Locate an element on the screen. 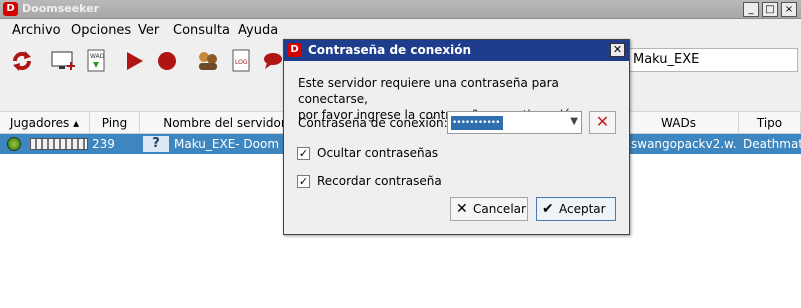 The image size is (801, 308). chevron-down-icon: ▼ is located at coordinates (574, 121).